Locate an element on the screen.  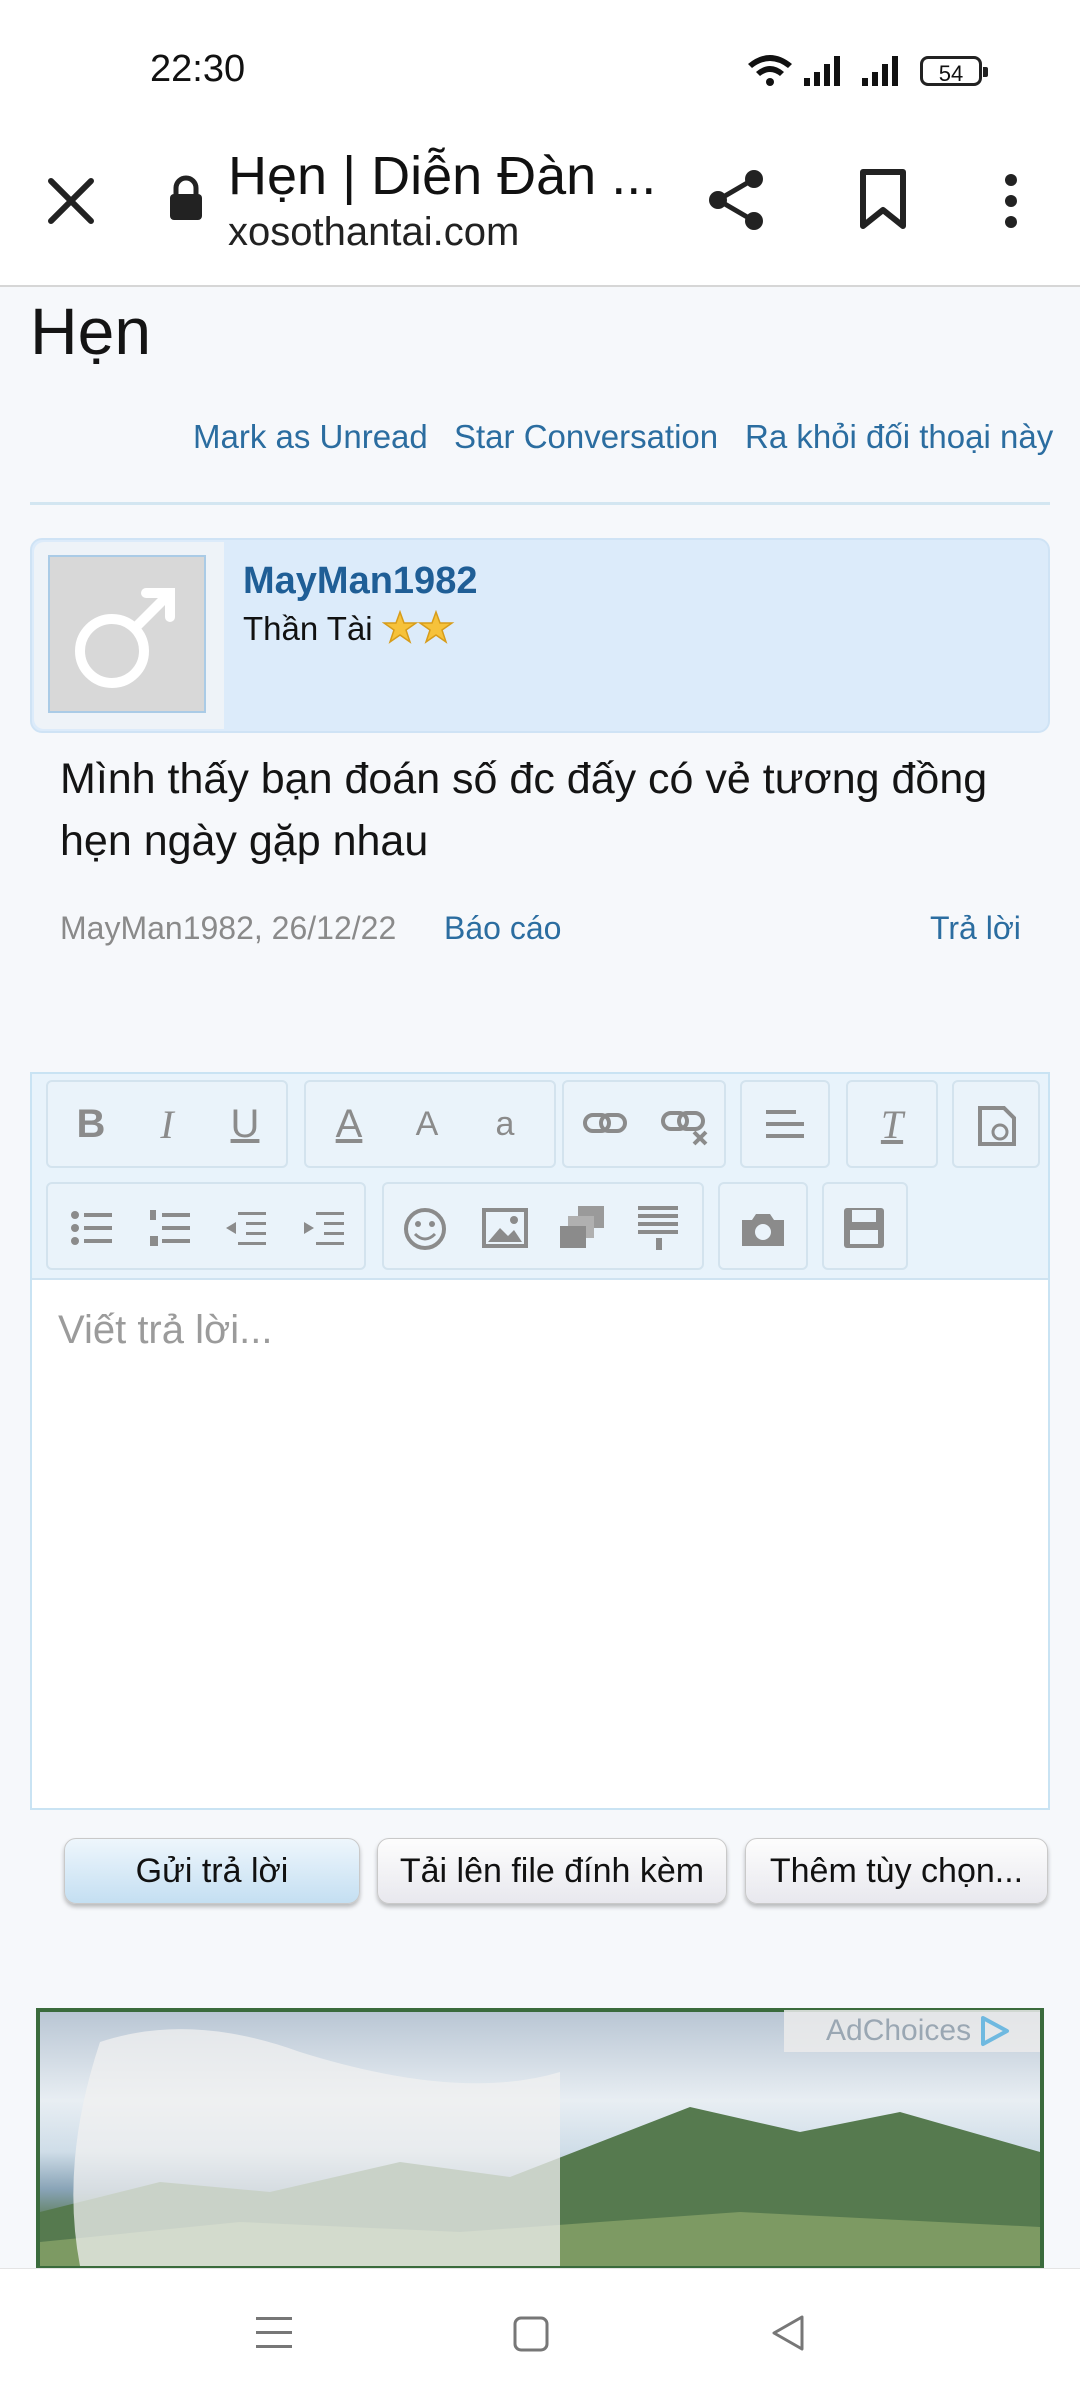
message-meta: MayMan1982, 26/12/22 is located at coordinates (228, 928).